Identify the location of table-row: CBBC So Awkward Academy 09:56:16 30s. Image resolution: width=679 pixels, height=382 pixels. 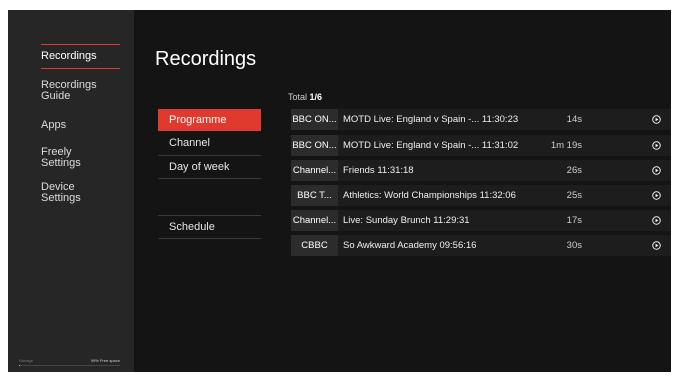
(481, 245).